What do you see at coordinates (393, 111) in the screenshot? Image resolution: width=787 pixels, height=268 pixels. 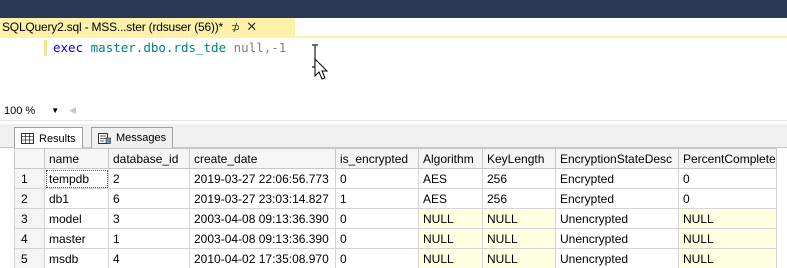 I see `zoom-bar: 100 % ▼ ◀` at bounding box center [393, 111].